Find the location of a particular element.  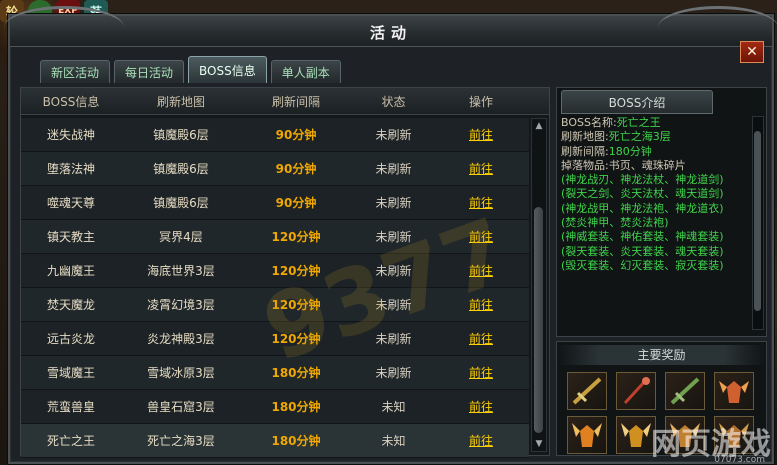

boss-name: 雪域魔王 is located at coordinates (70, 373).